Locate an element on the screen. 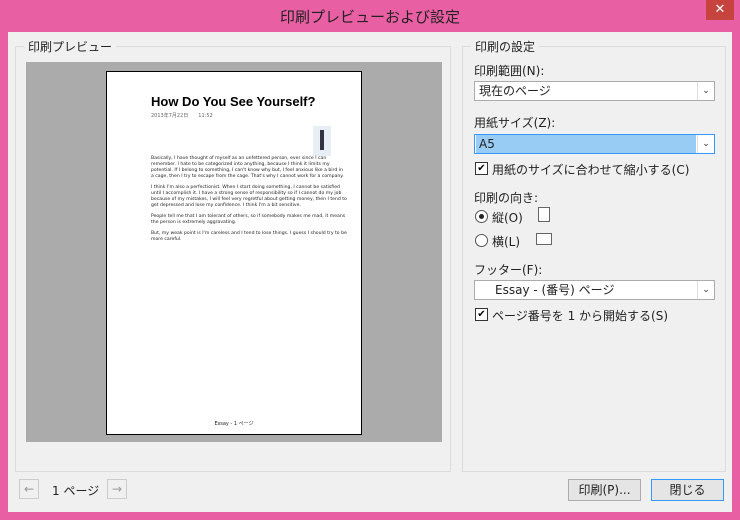 The height and width of the screenshot is (520, 740). start-page-one-label: ページ番号を 1 から開始する(S) is located at coordinates (580, 316).